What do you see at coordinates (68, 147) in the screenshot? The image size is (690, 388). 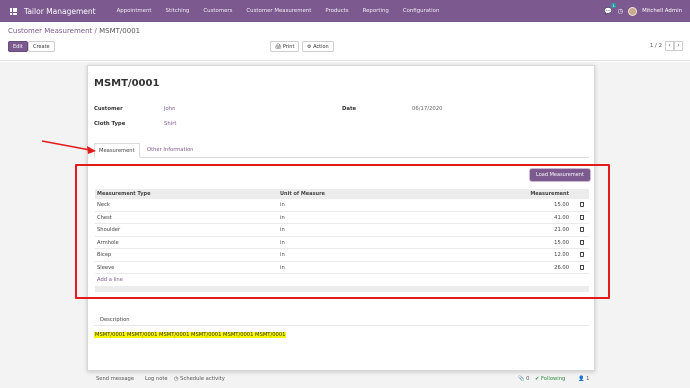 I see `annotation-arrow-icon` at bounding box center [68, 147].